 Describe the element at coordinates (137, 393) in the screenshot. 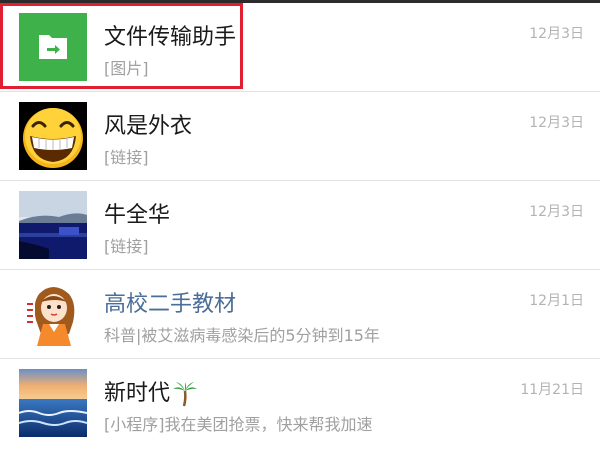

I see `chat-name-text: 新时代` at that location.